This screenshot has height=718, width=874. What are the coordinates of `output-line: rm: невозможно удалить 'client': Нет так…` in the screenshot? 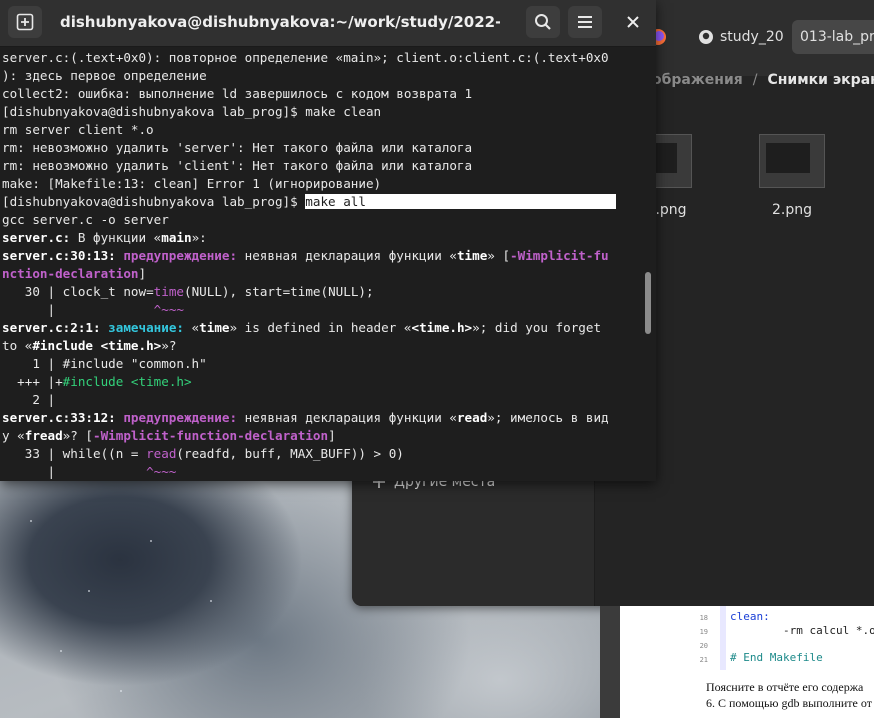 It's located at (237, 165).